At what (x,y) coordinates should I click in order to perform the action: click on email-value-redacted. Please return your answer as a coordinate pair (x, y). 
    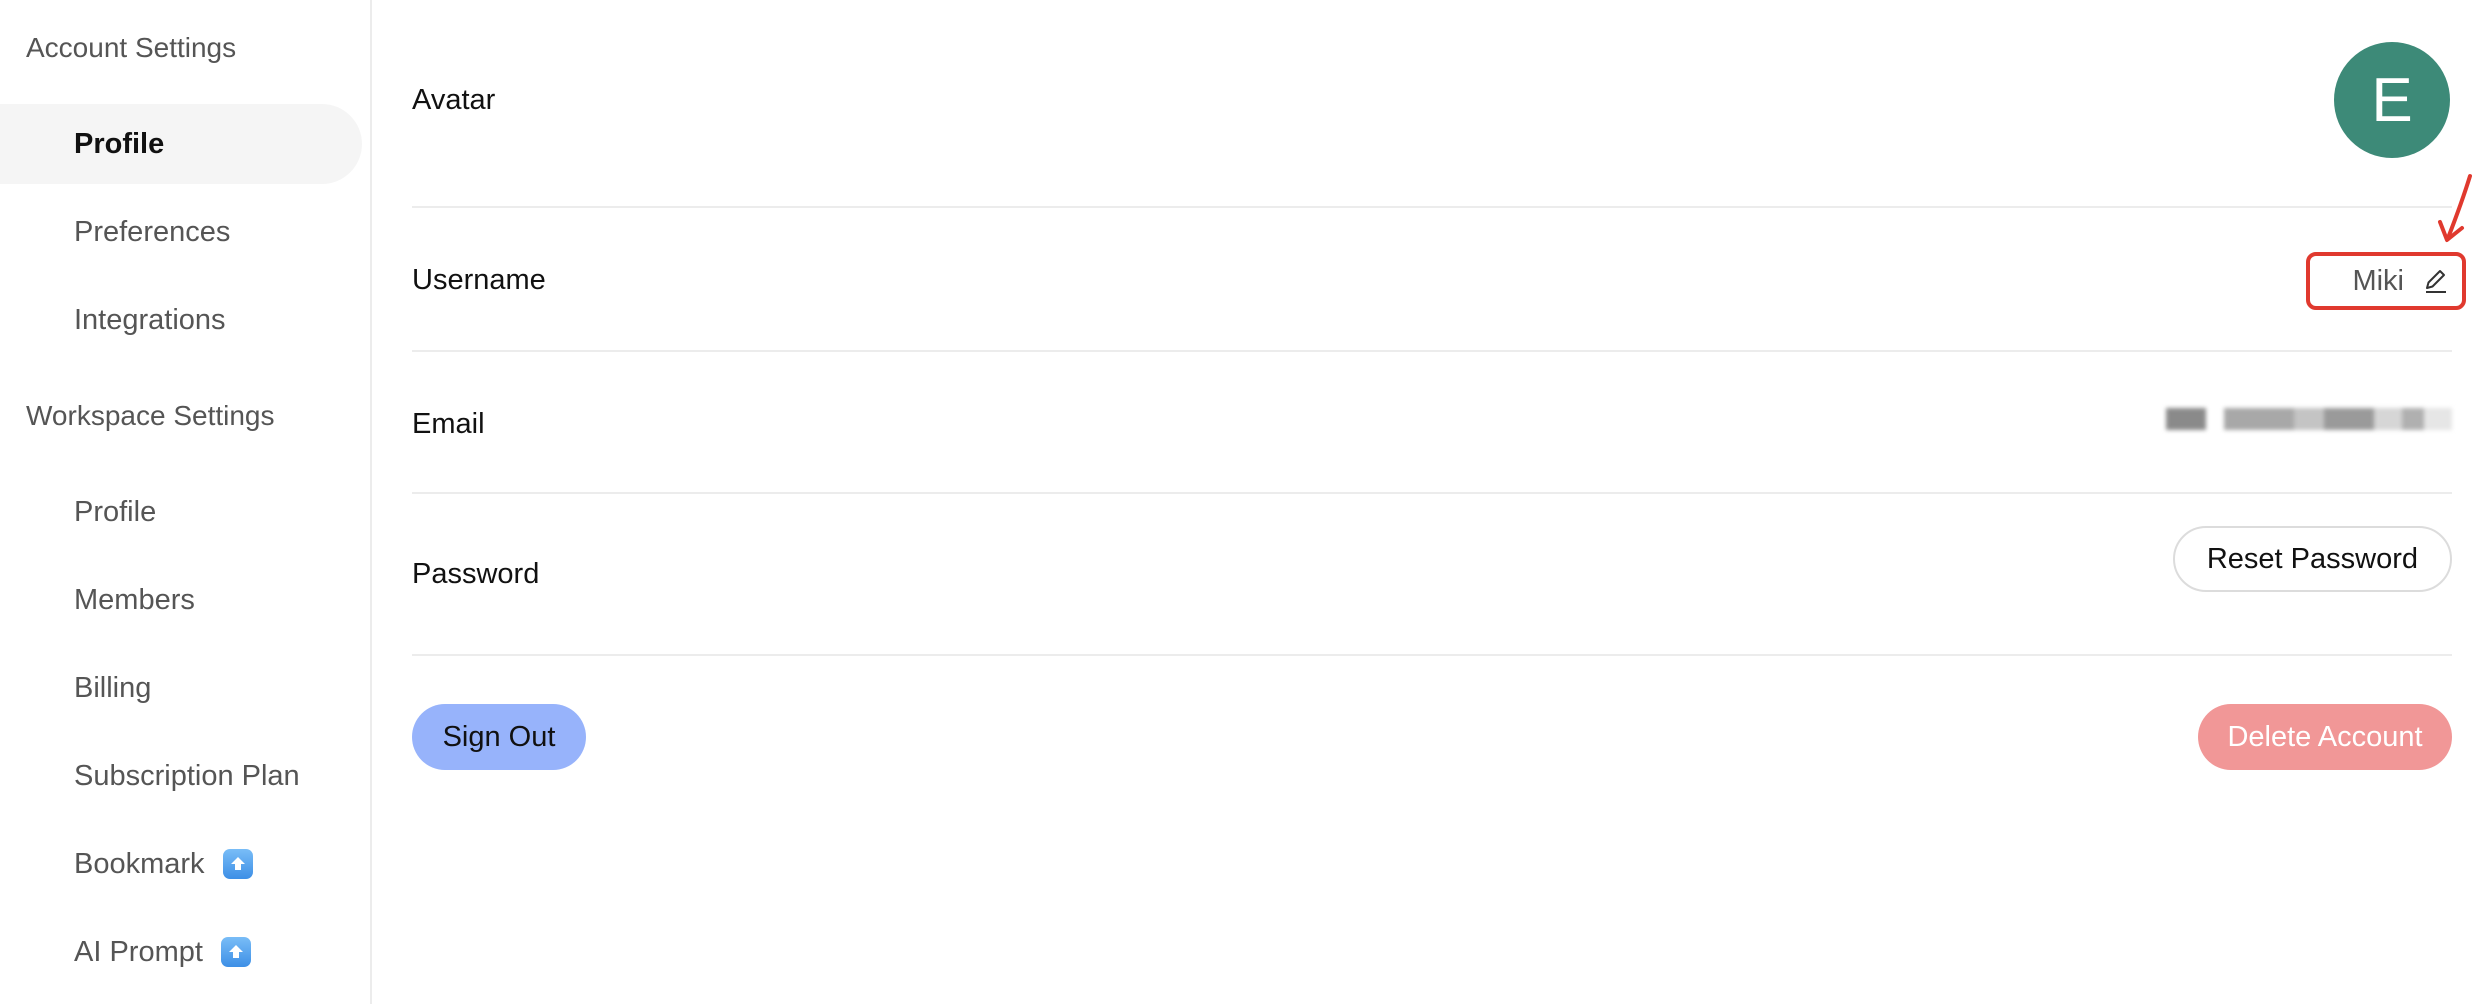
    Looking at the image, I should click on (2309, 419).